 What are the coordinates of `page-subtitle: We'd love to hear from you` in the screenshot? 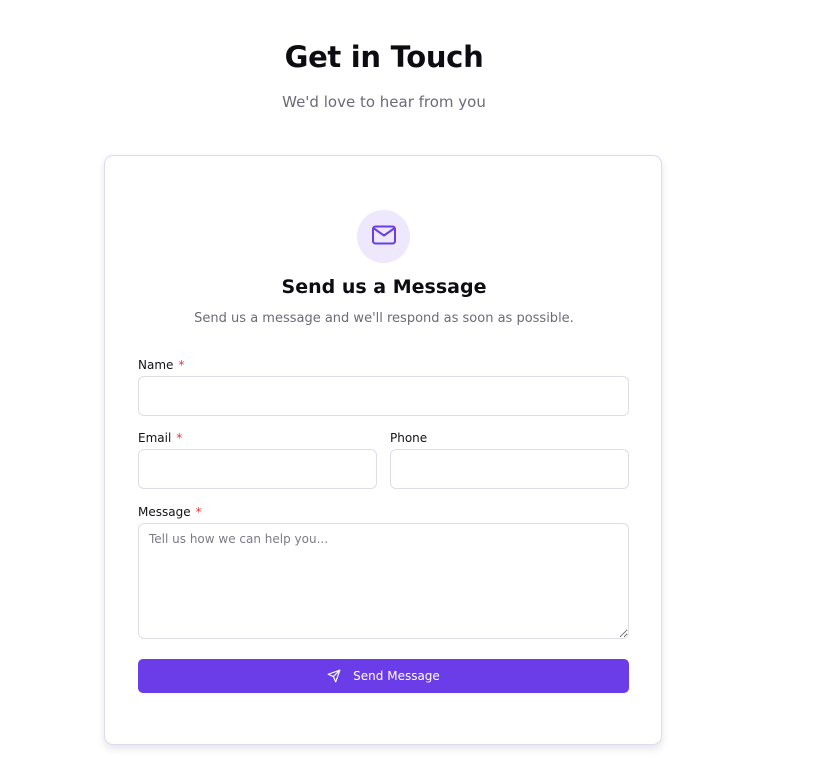 It's located at (384, 102).